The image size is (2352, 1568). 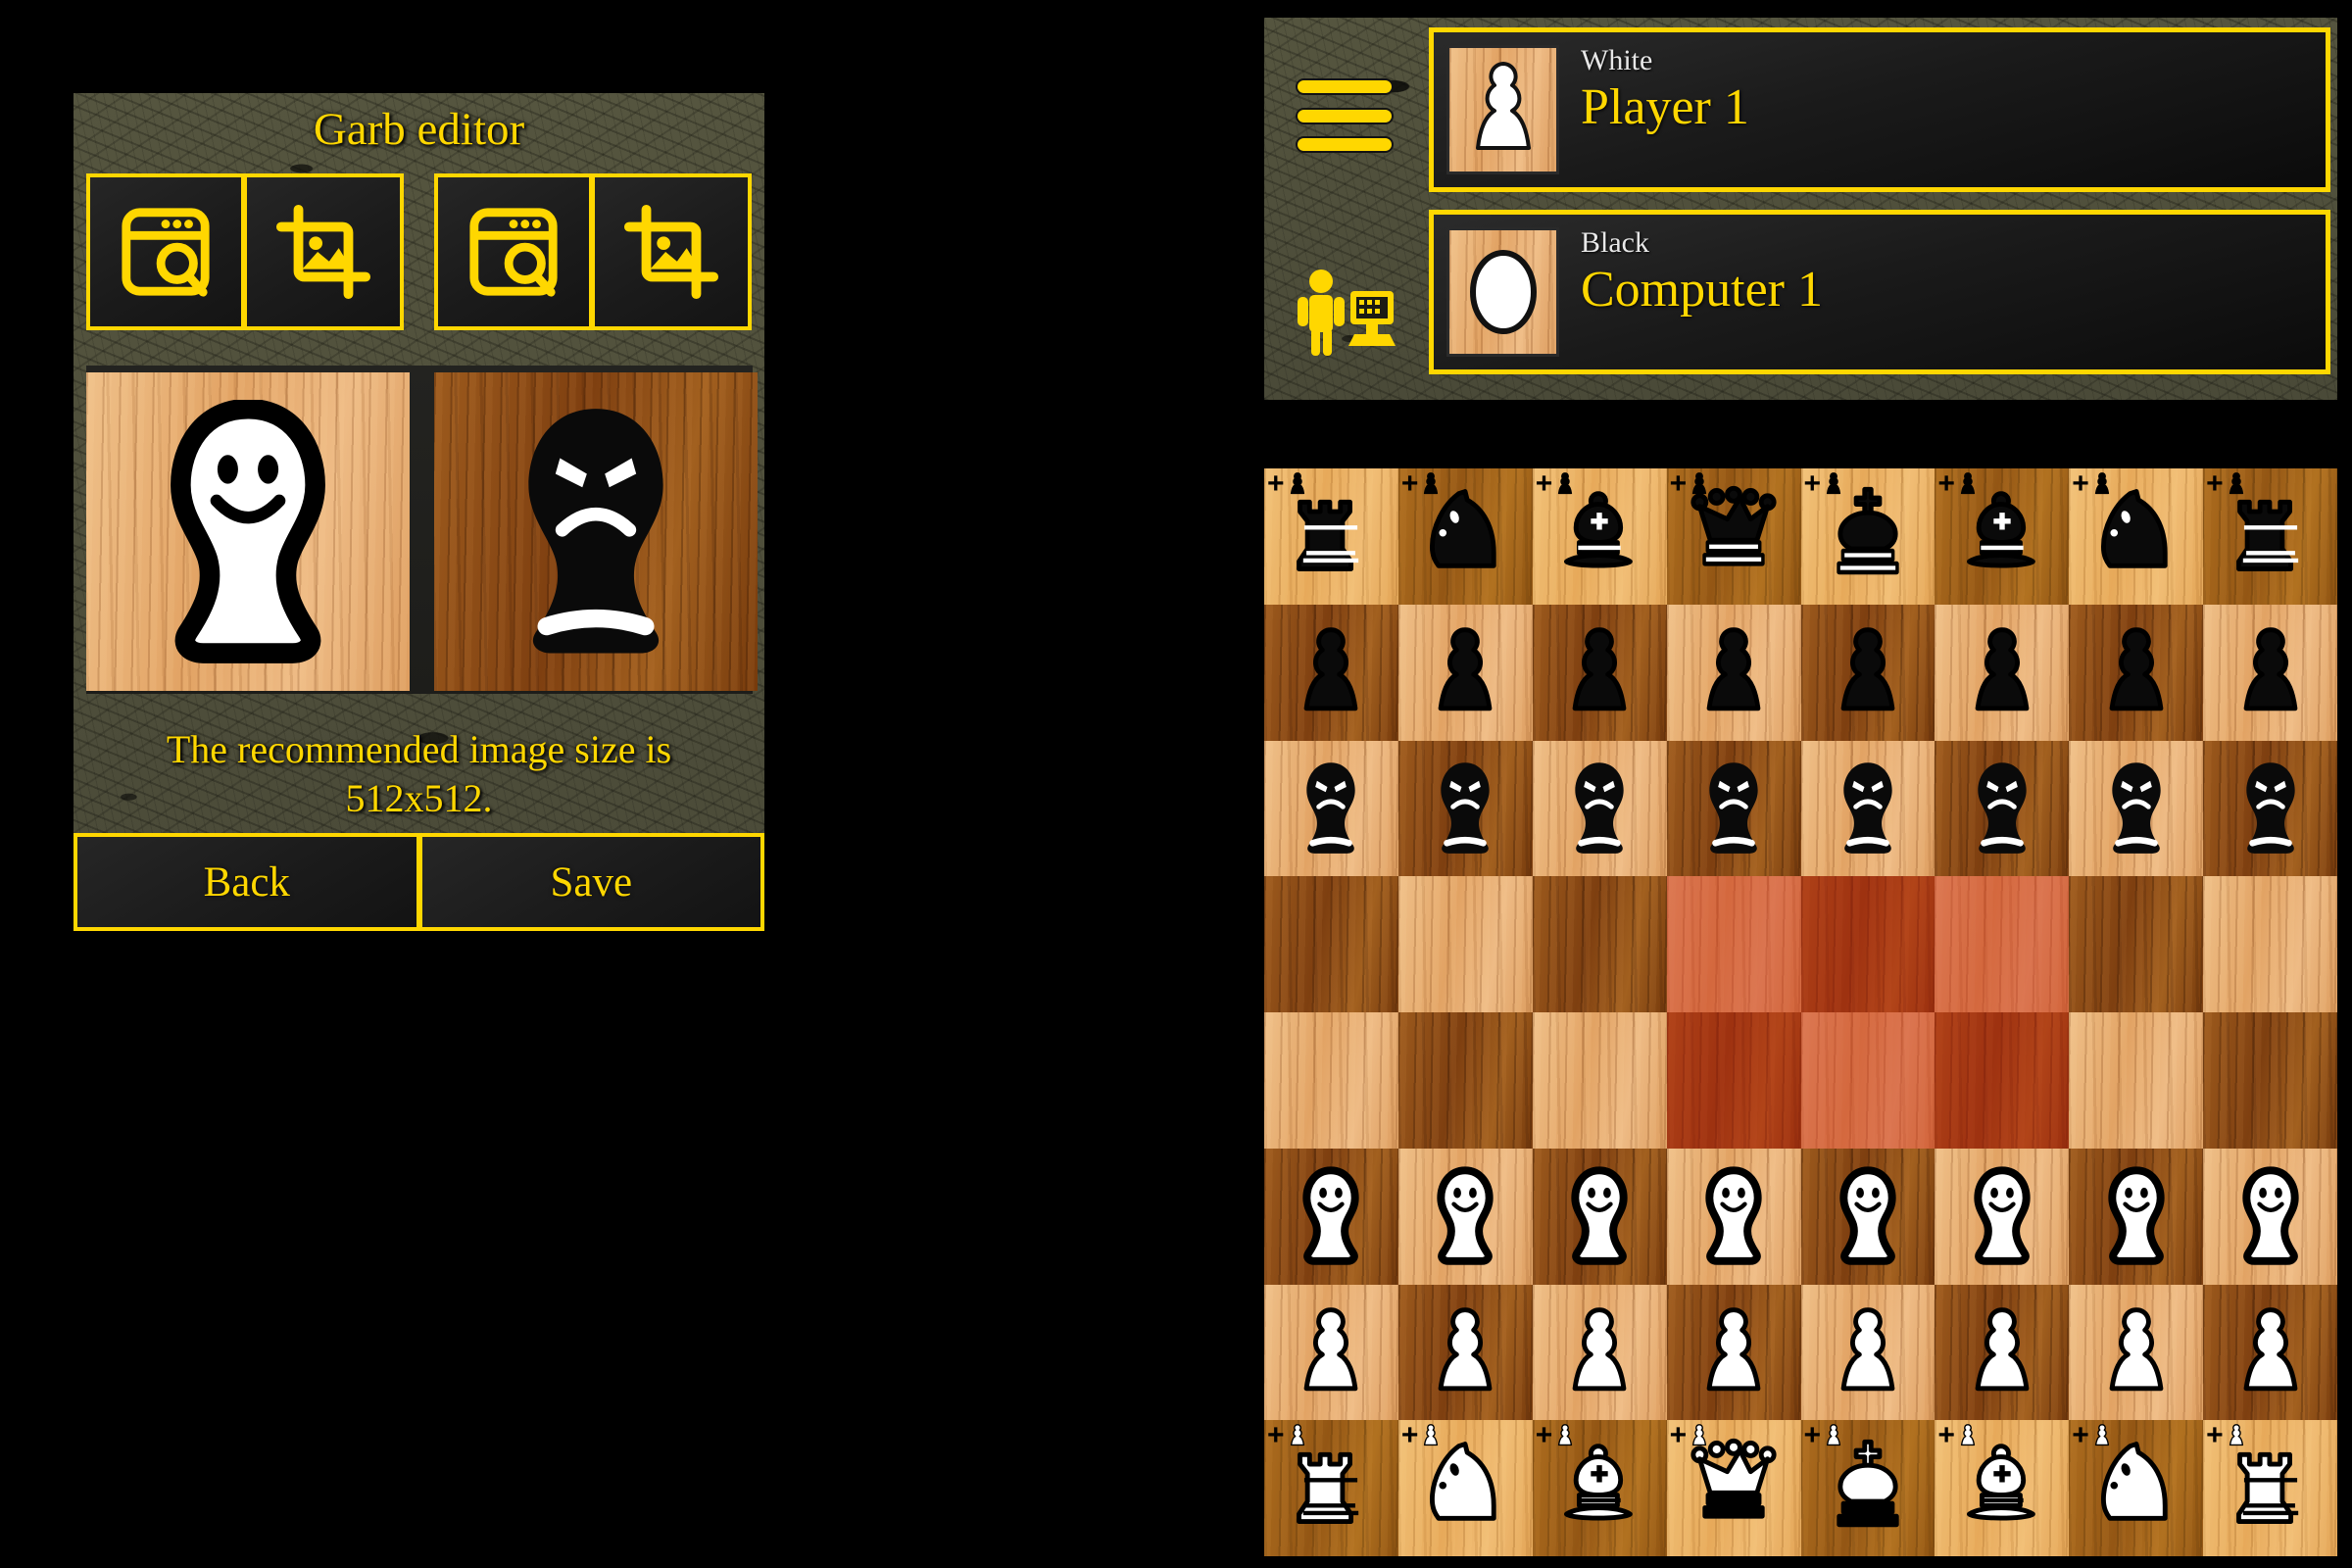 I want to click on player-card-black: Black Computer 1, so click(x=1879, y=292).